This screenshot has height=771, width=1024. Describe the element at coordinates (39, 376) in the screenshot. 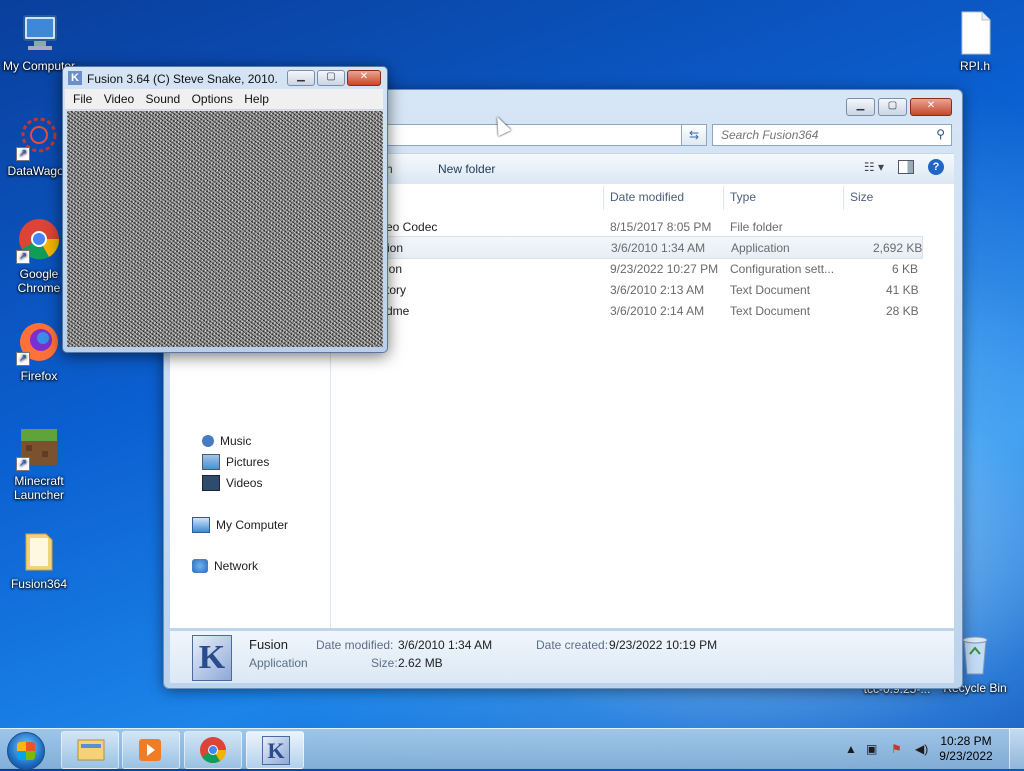

I see `desktop-icon-label: Firefox` at that location.